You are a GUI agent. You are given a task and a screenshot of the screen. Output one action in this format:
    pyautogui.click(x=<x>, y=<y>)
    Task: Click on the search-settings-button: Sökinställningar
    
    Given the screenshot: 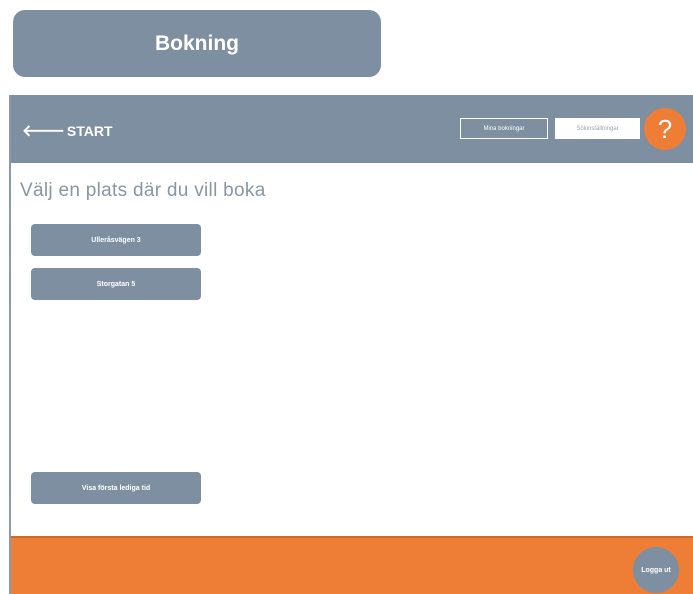 What is the action you would take?
    pyautogui.click(x=597, y=128)
    